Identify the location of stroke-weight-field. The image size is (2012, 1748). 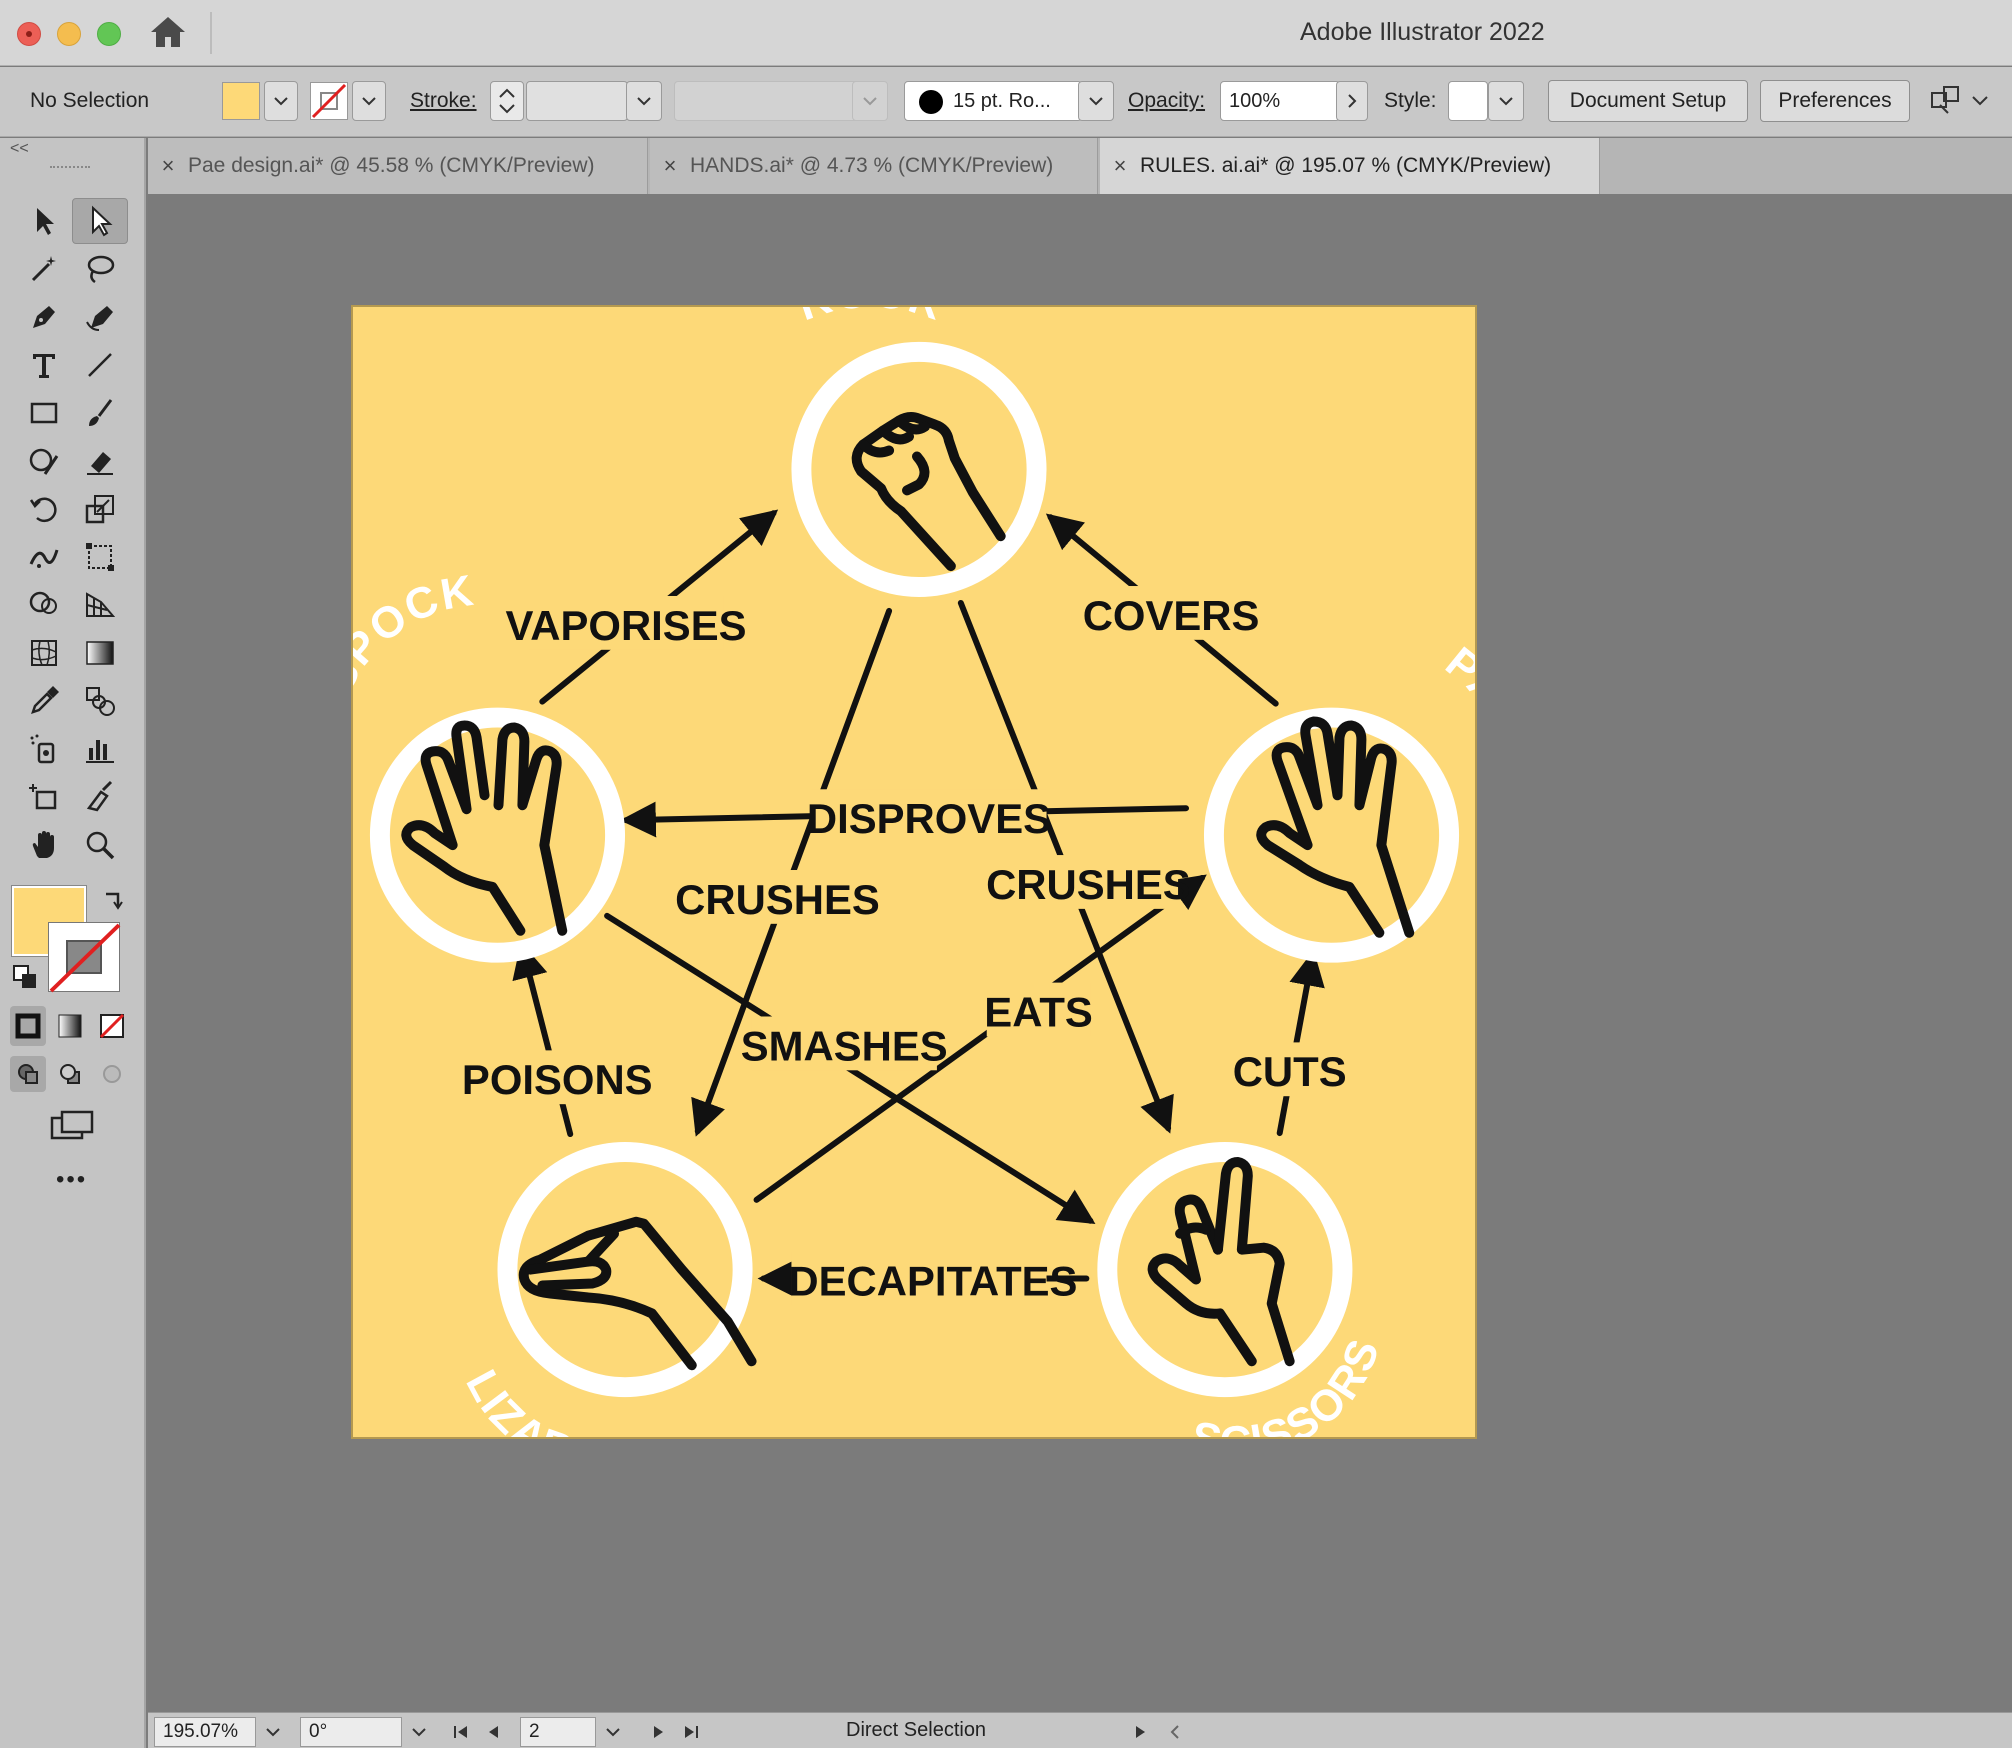
(577, 101).